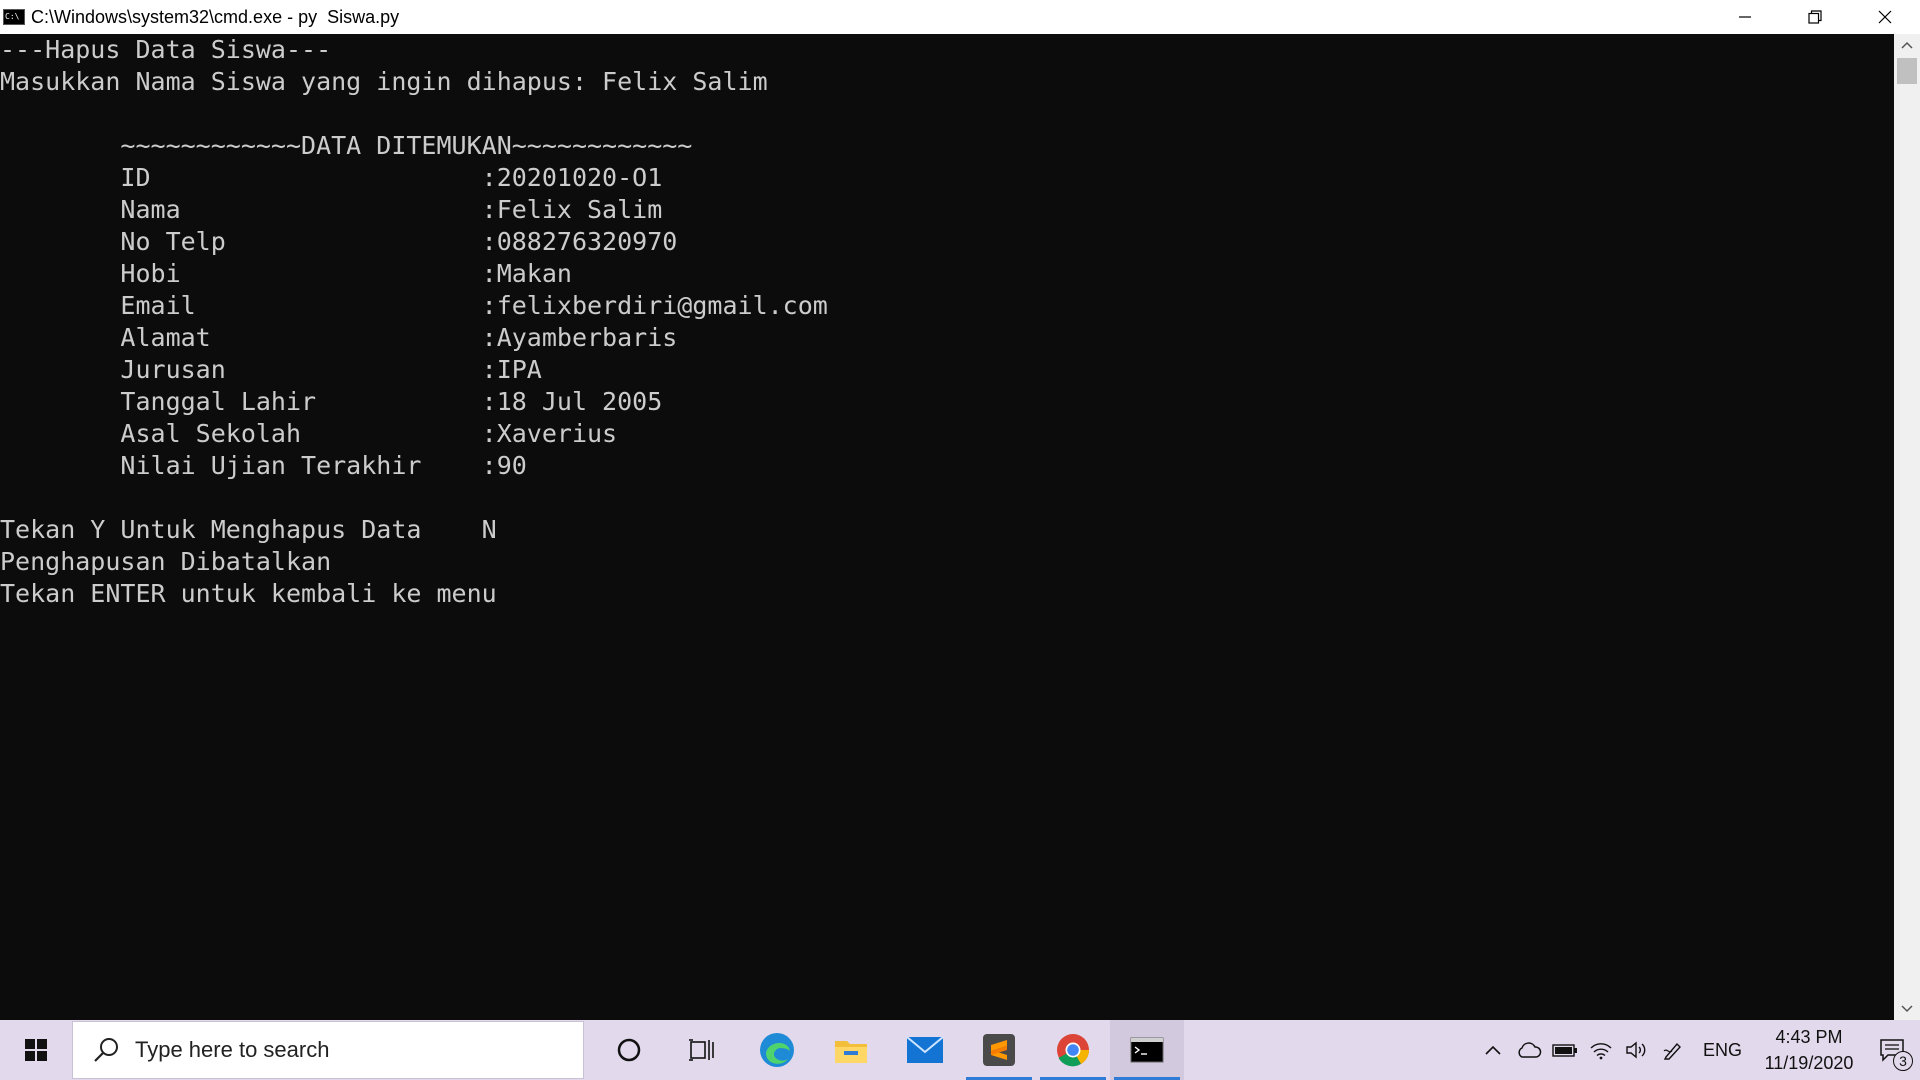 The image size is (1920, 1080). What do you see at coordinates (106, 1050) in the screenshot?
I see `search-icon` at bounding box center [106, 1050].